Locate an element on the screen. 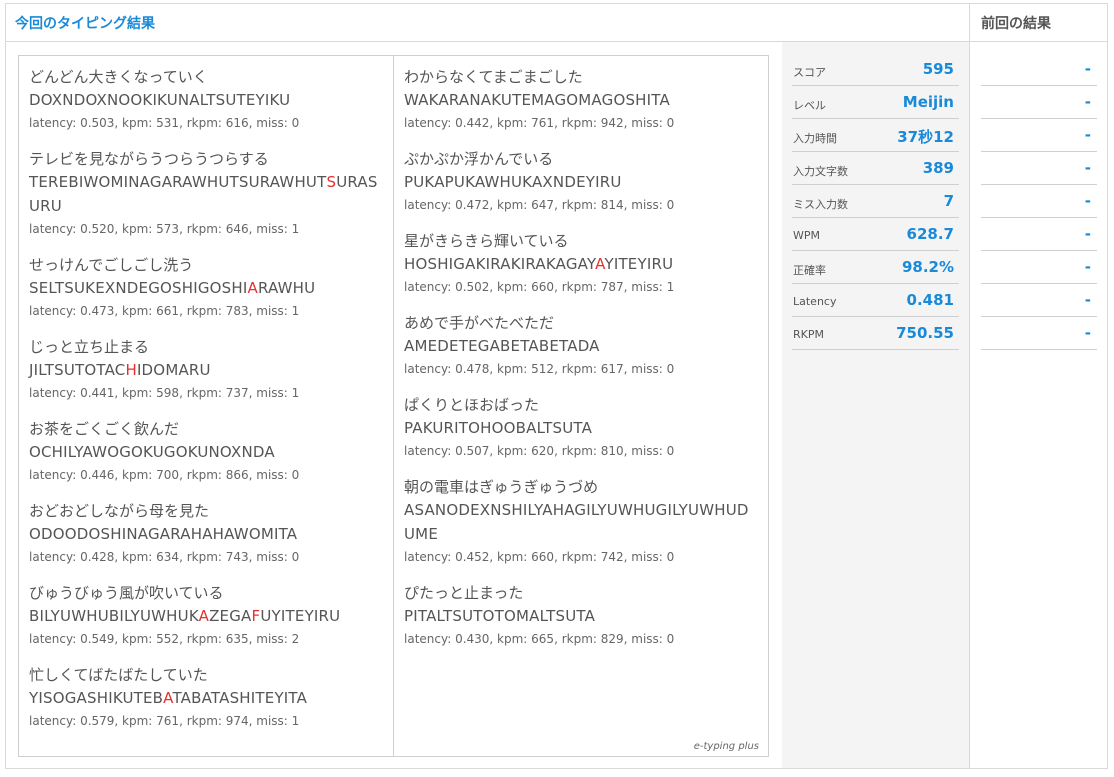  summary-label: WPM is located at coordinates (807, 235).